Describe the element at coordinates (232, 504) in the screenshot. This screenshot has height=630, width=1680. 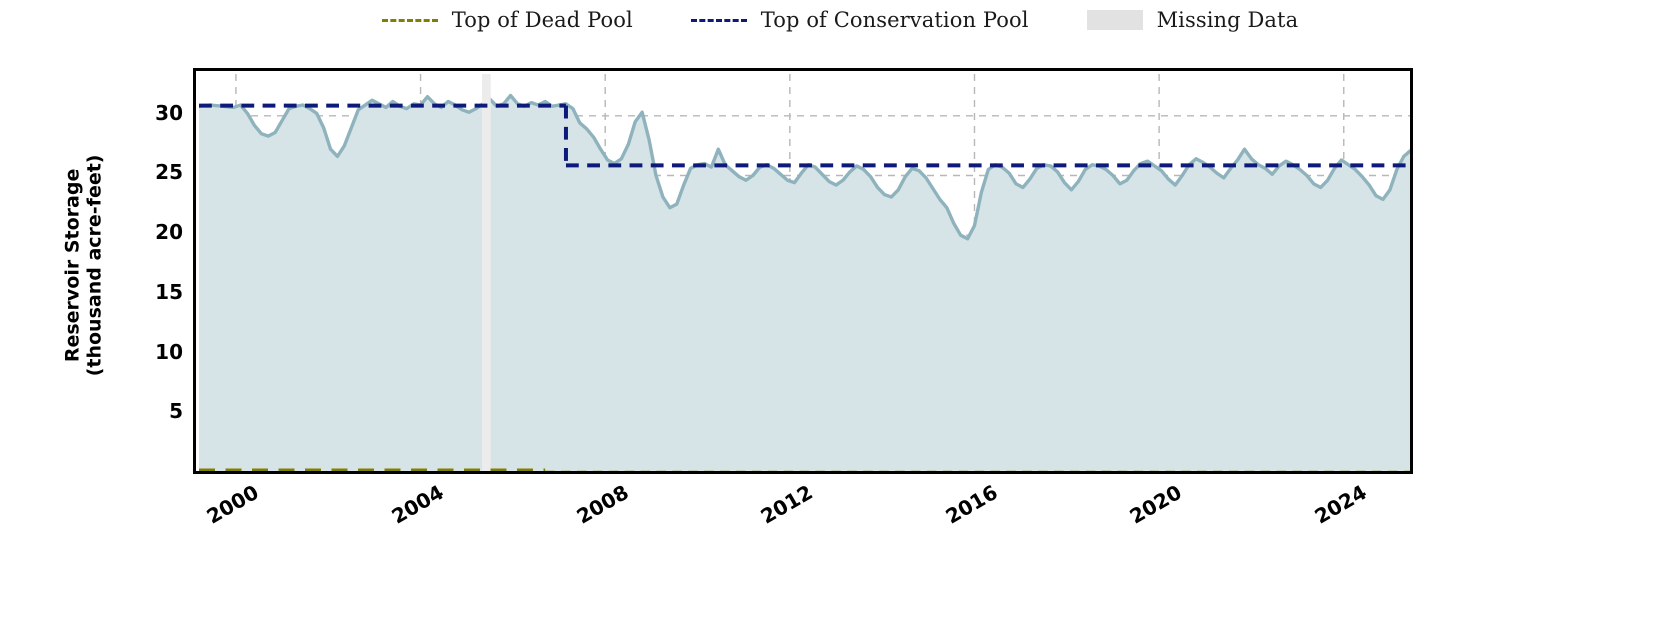
I see `x-tick-label: 2000` at that location.